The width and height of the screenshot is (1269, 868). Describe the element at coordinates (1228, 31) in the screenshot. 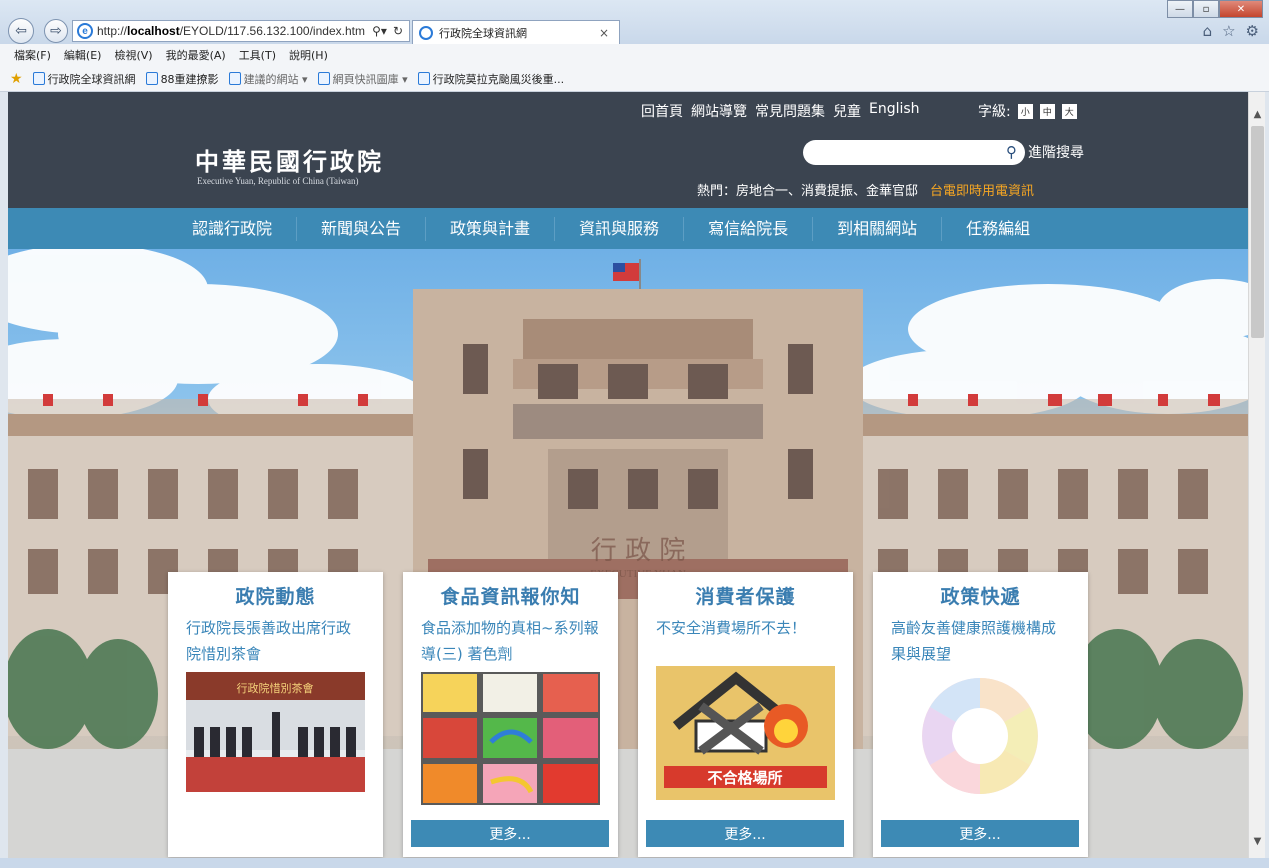

I see `favorites-star-icon: ☆` at that location.